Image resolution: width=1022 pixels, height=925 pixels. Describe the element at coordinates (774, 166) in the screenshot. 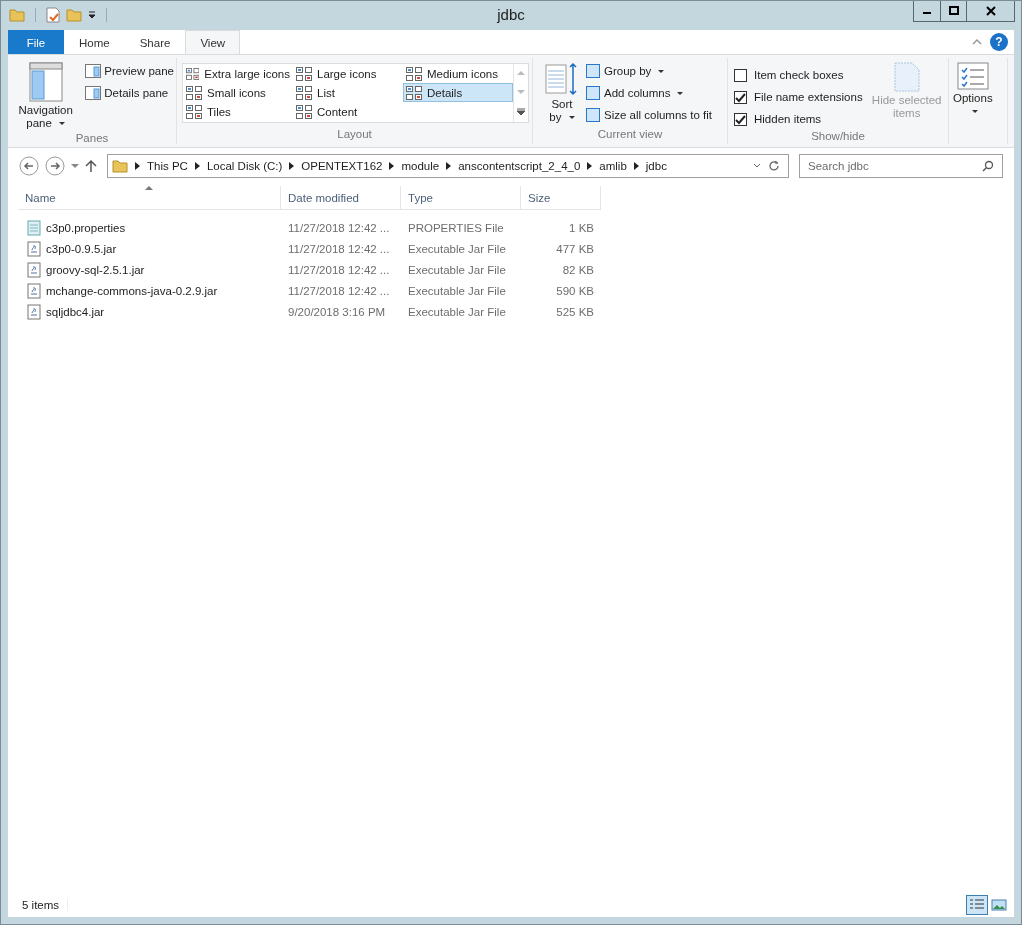

I see `refresh-icon` at that location.